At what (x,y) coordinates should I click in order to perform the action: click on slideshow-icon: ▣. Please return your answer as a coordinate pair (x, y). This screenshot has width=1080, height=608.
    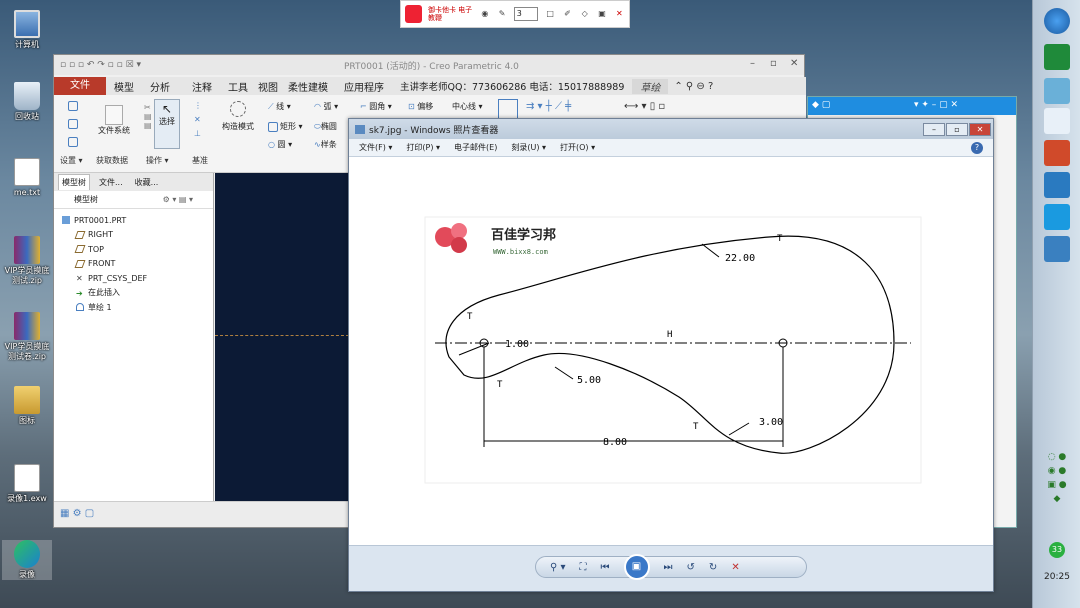
    Looking at the image, I should click on (636, 567).